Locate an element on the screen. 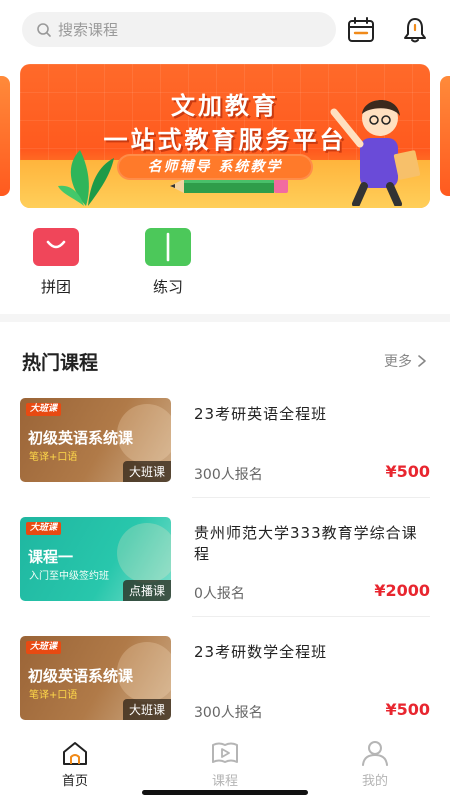 The image size is (450, 800). nav-label: 课程 is located at coordinates (224, 781).